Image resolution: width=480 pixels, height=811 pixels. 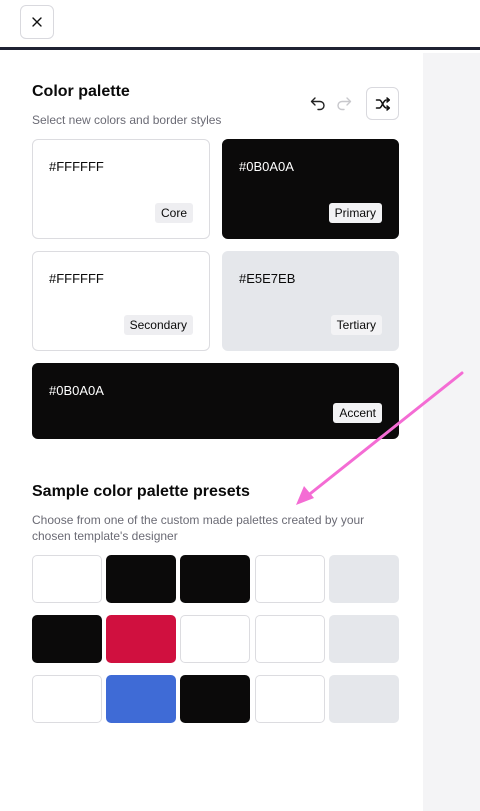 I want to click on swatch-core: #FFFFFF Core, so click(x=121, y=189).